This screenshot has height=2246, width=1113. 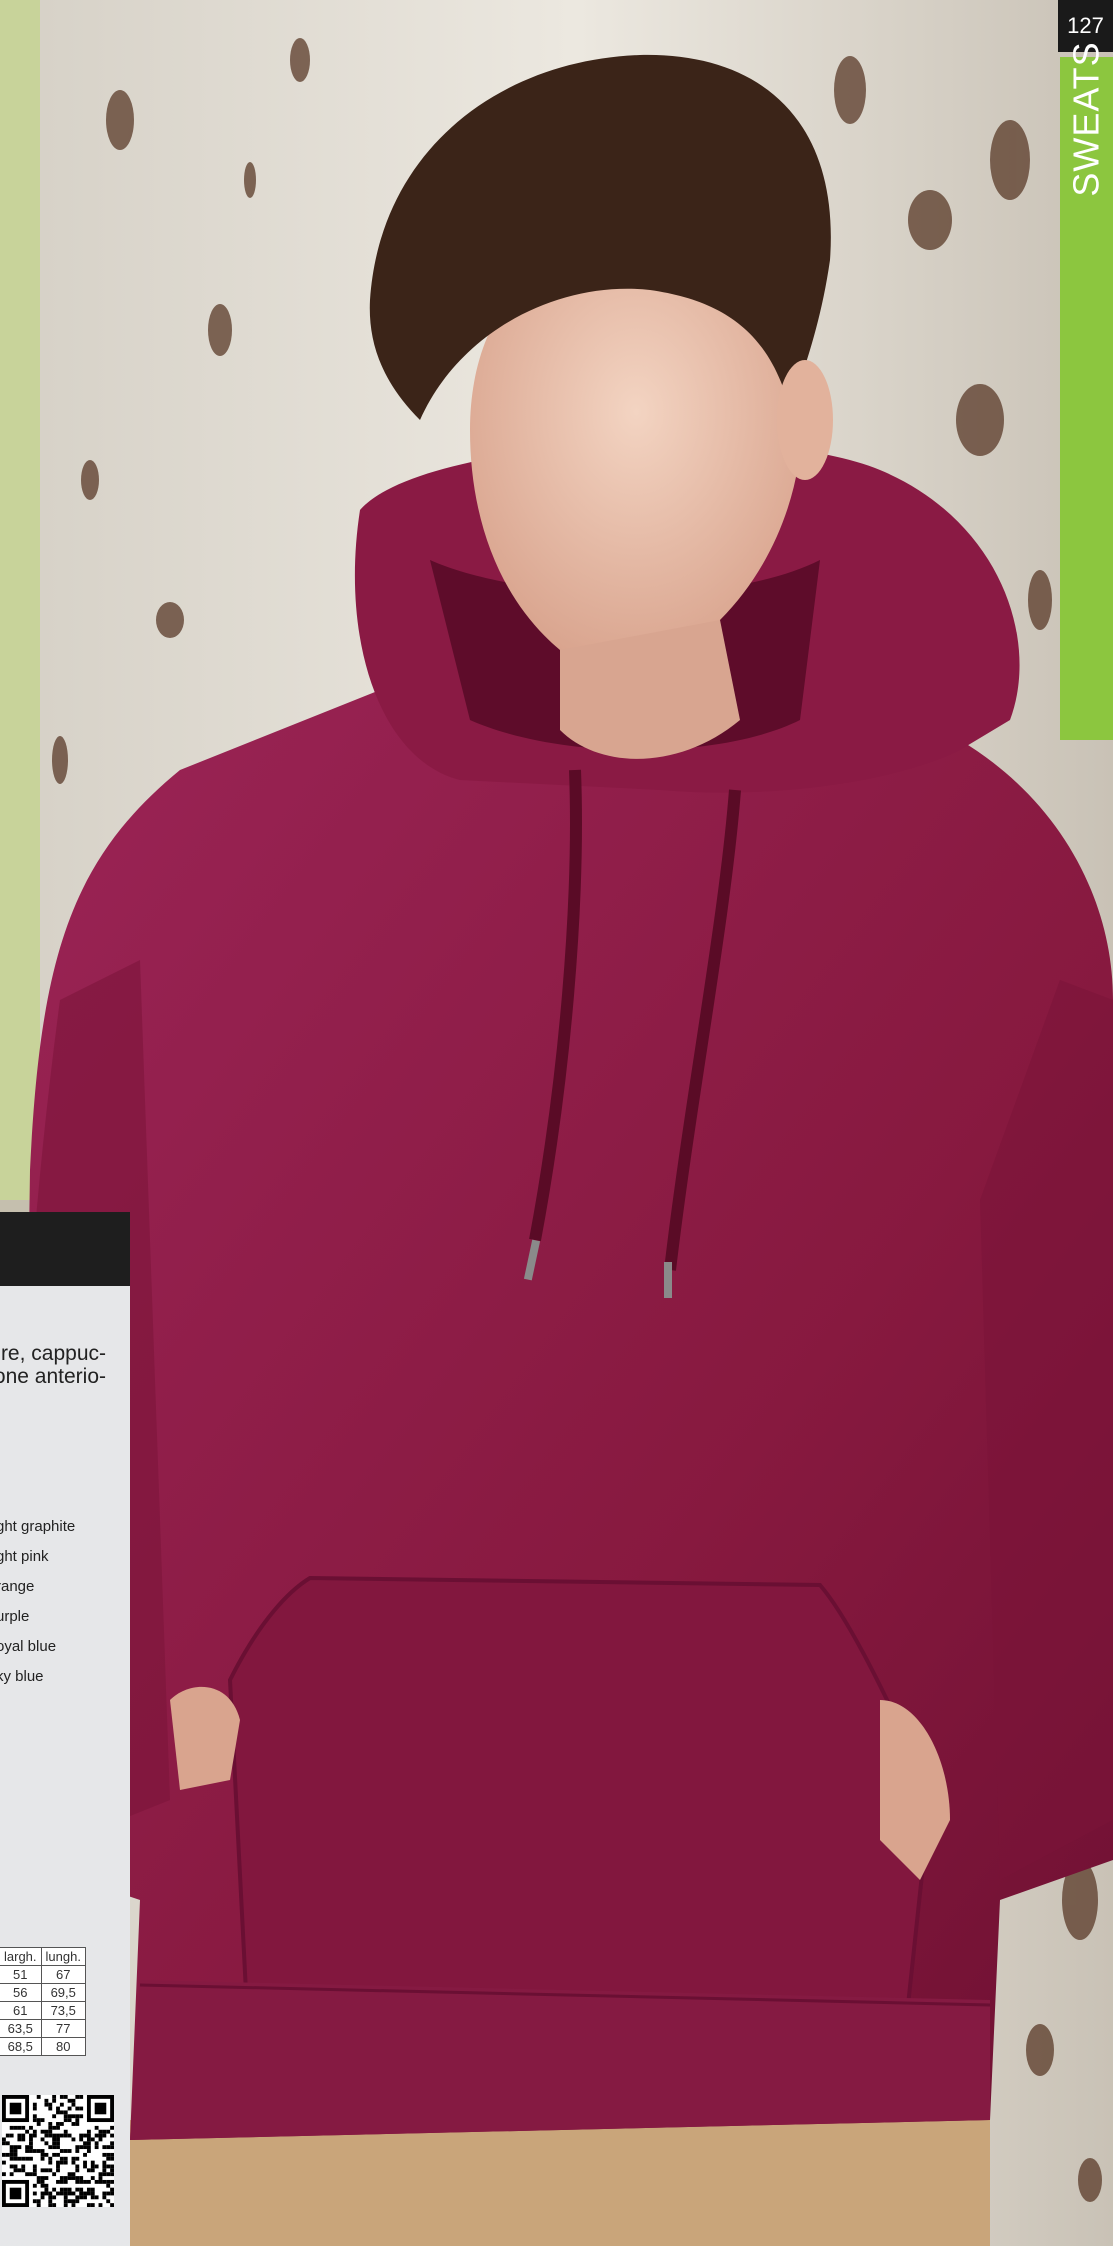 What do you see at coordinates (21, 1974) in the screenshot?
I see `size-cell: 51` at bounding box center [21, 1974].